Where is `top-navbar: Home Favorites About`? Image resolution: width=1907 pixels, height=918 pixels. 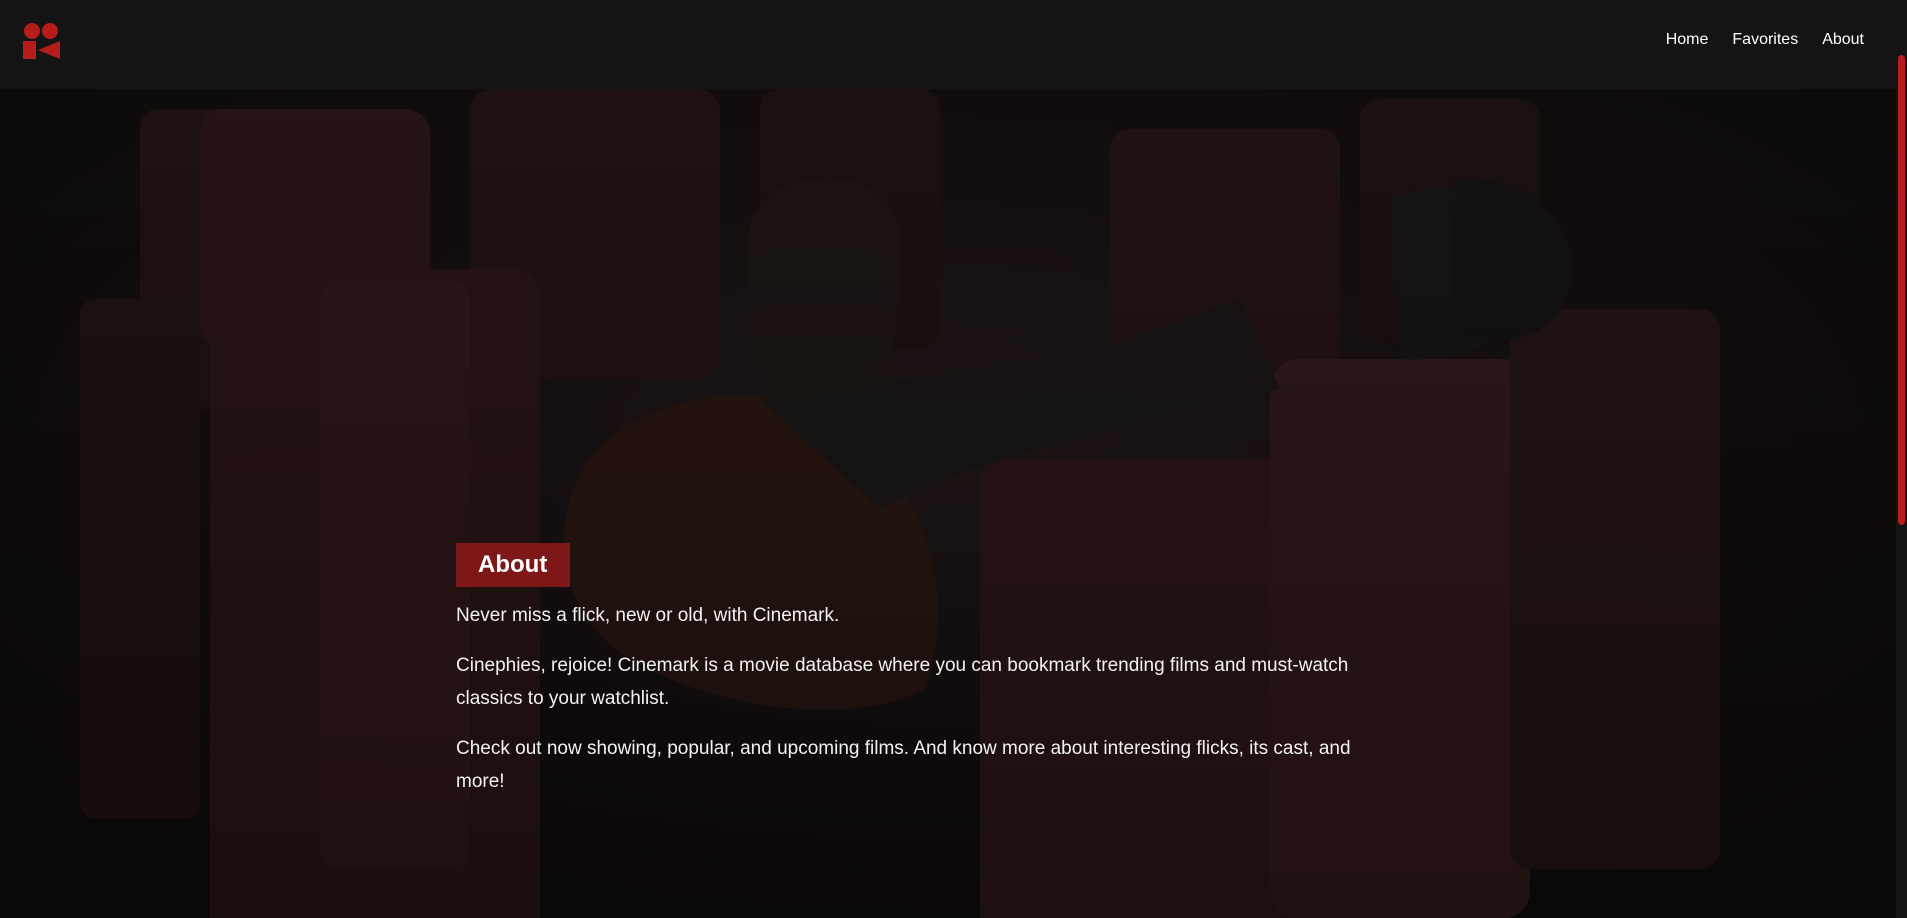
top-navbar: Home Favorites About is located at coordinates (953, 44).